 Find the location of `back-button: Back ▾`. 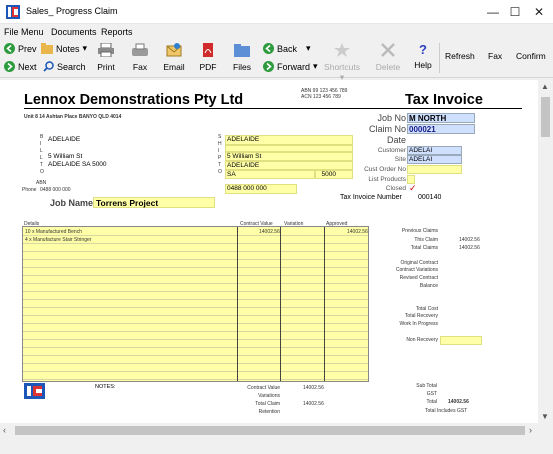

back-button: Back ▾ is located at coordinates (287, 48).